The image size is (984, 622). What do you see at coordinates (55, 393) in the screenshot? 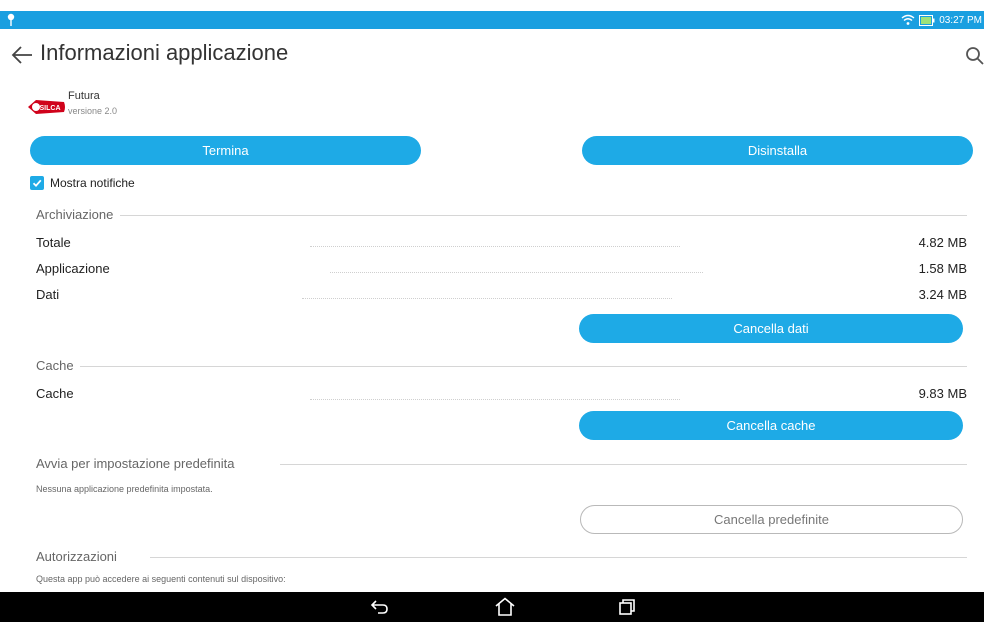
I see `cache-label: Cache` at bounding box center [55, 393].